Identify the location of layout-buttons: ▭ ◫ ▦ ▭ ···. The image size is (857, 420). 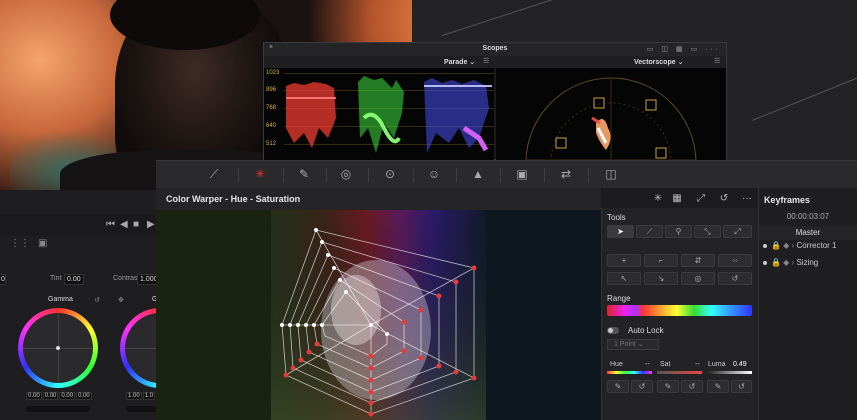
(684, 49).